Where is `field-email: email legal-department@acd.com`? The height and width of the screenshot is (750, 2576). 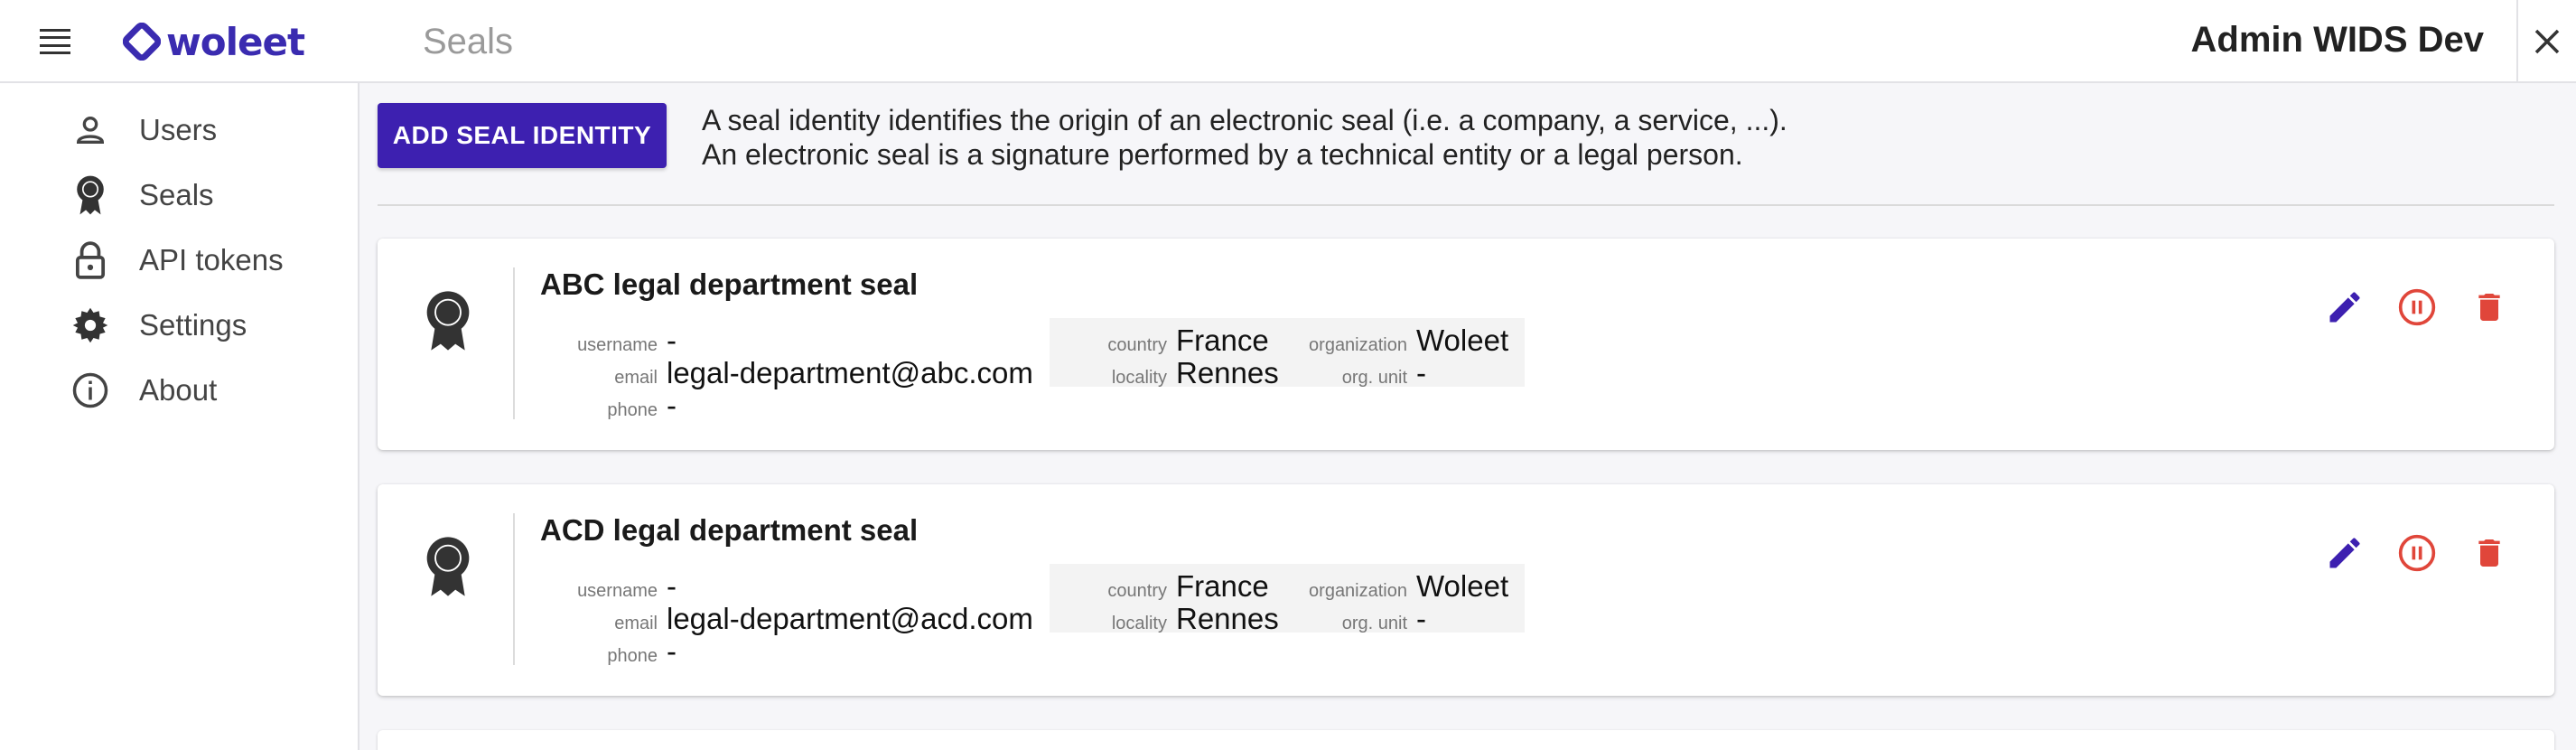
field-email: email legal-department@acd.com is located at coordinates (786, 619).